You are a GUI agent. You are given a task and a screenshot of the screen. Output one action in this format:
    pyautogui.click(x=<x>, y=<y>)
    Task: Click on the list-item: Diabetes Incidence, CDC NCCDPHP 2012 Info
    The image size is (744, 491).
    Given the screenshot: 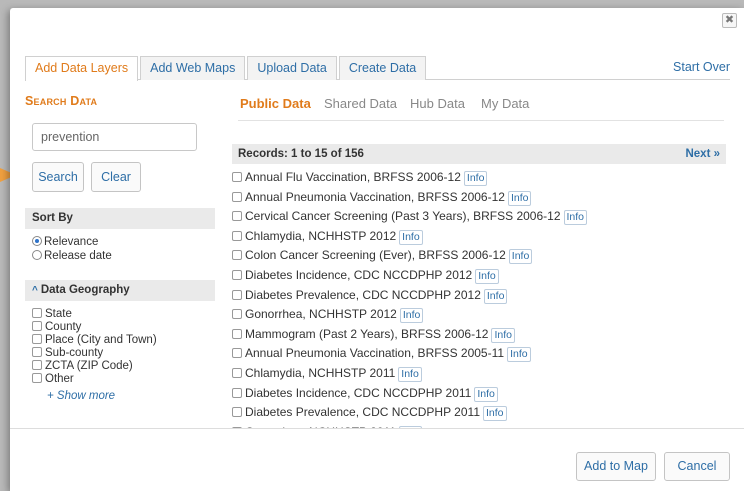 What is the action you would take?
    pyautogui.click(x=479, y=276)
    